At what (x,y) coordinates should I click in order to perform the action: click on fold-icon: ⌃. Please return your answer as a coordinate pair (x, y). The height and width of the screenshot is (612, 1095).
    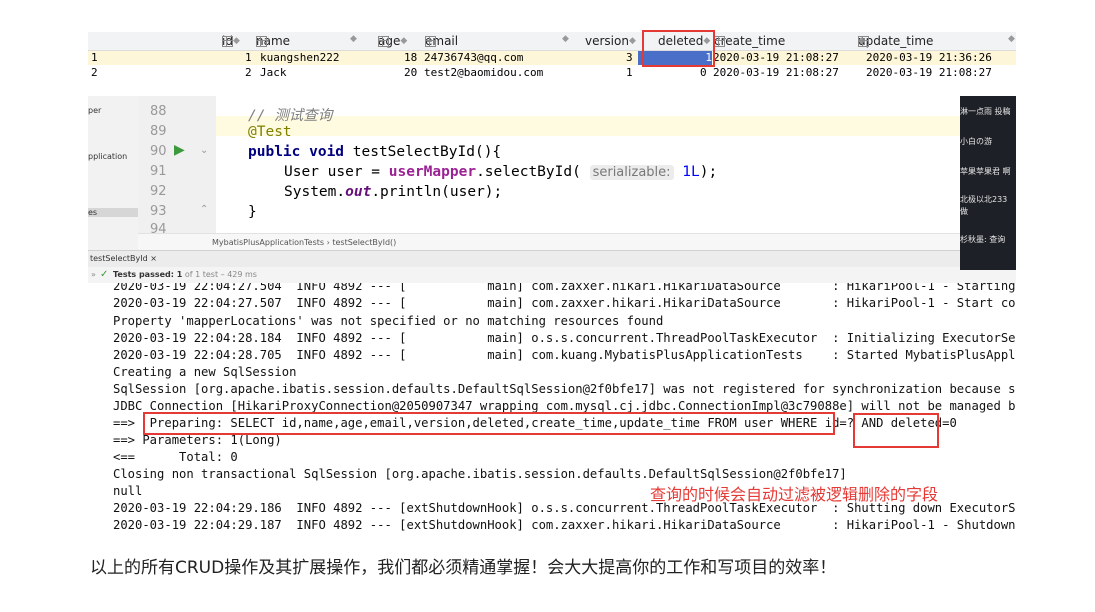
    Looking at the image, I should click on (204, 209).